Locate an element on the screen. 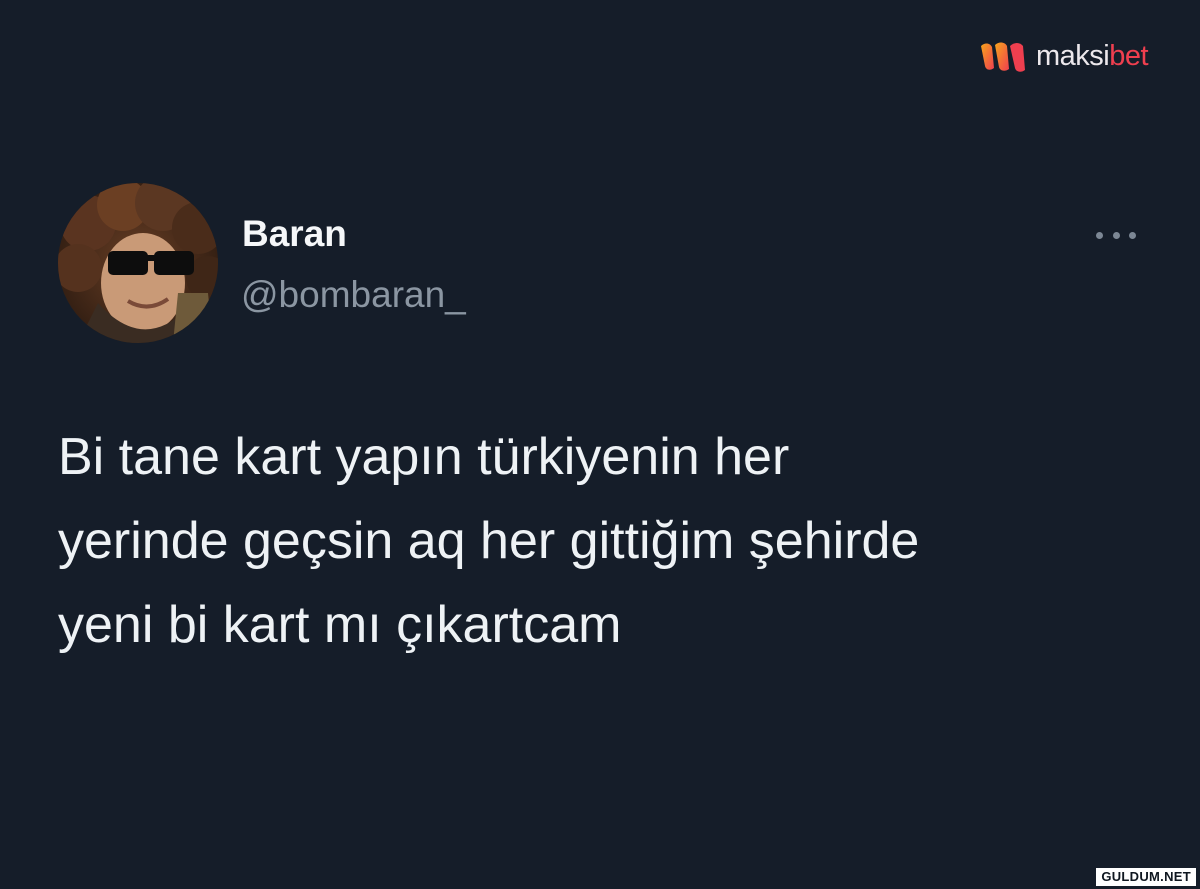  tweet-text-line: Bi tane kart yapın türkiyenin her is located at coordinates (424, 457).